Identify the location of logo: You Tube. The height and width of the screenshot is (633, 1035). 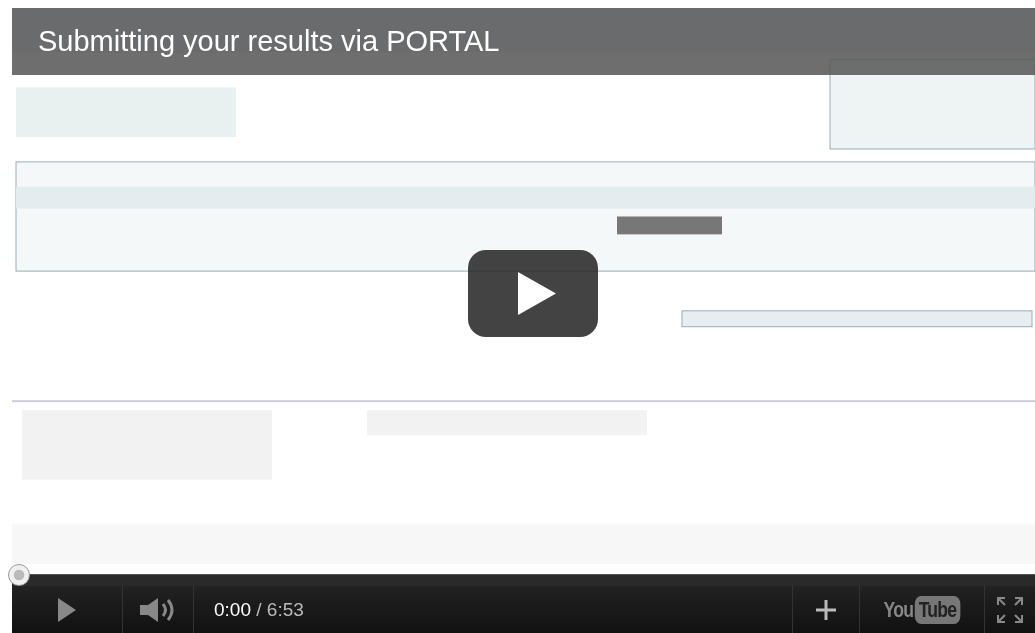
(922, 609).